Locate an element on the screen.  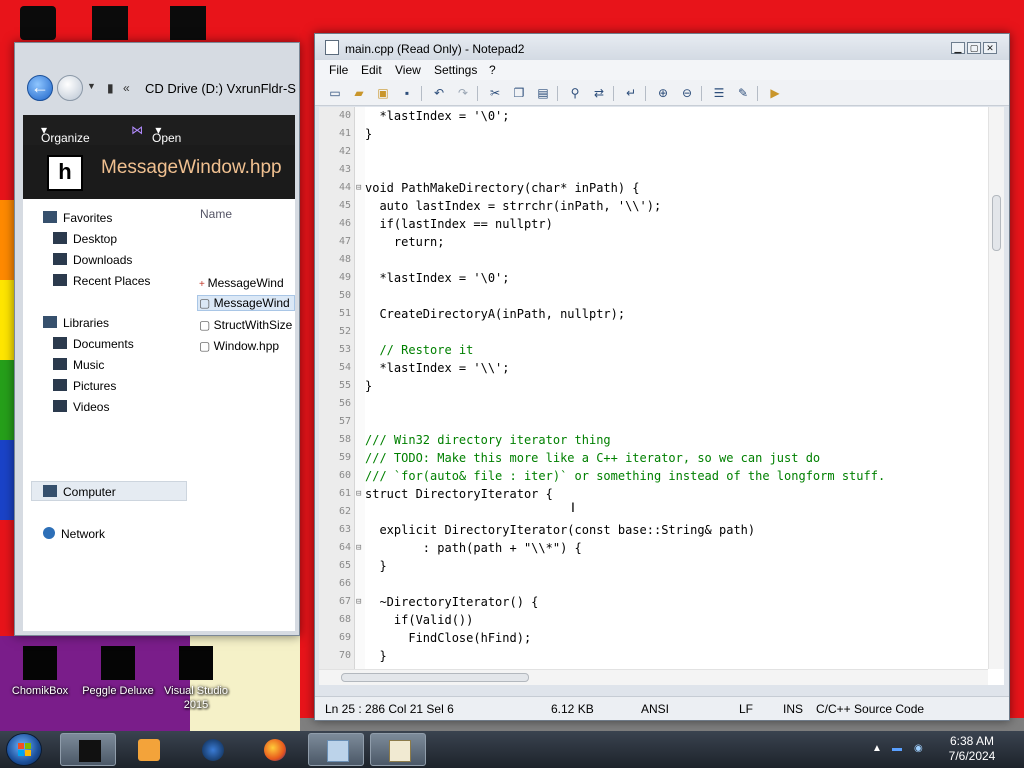
column-header-name: Name is located at coordinates (216, 214).